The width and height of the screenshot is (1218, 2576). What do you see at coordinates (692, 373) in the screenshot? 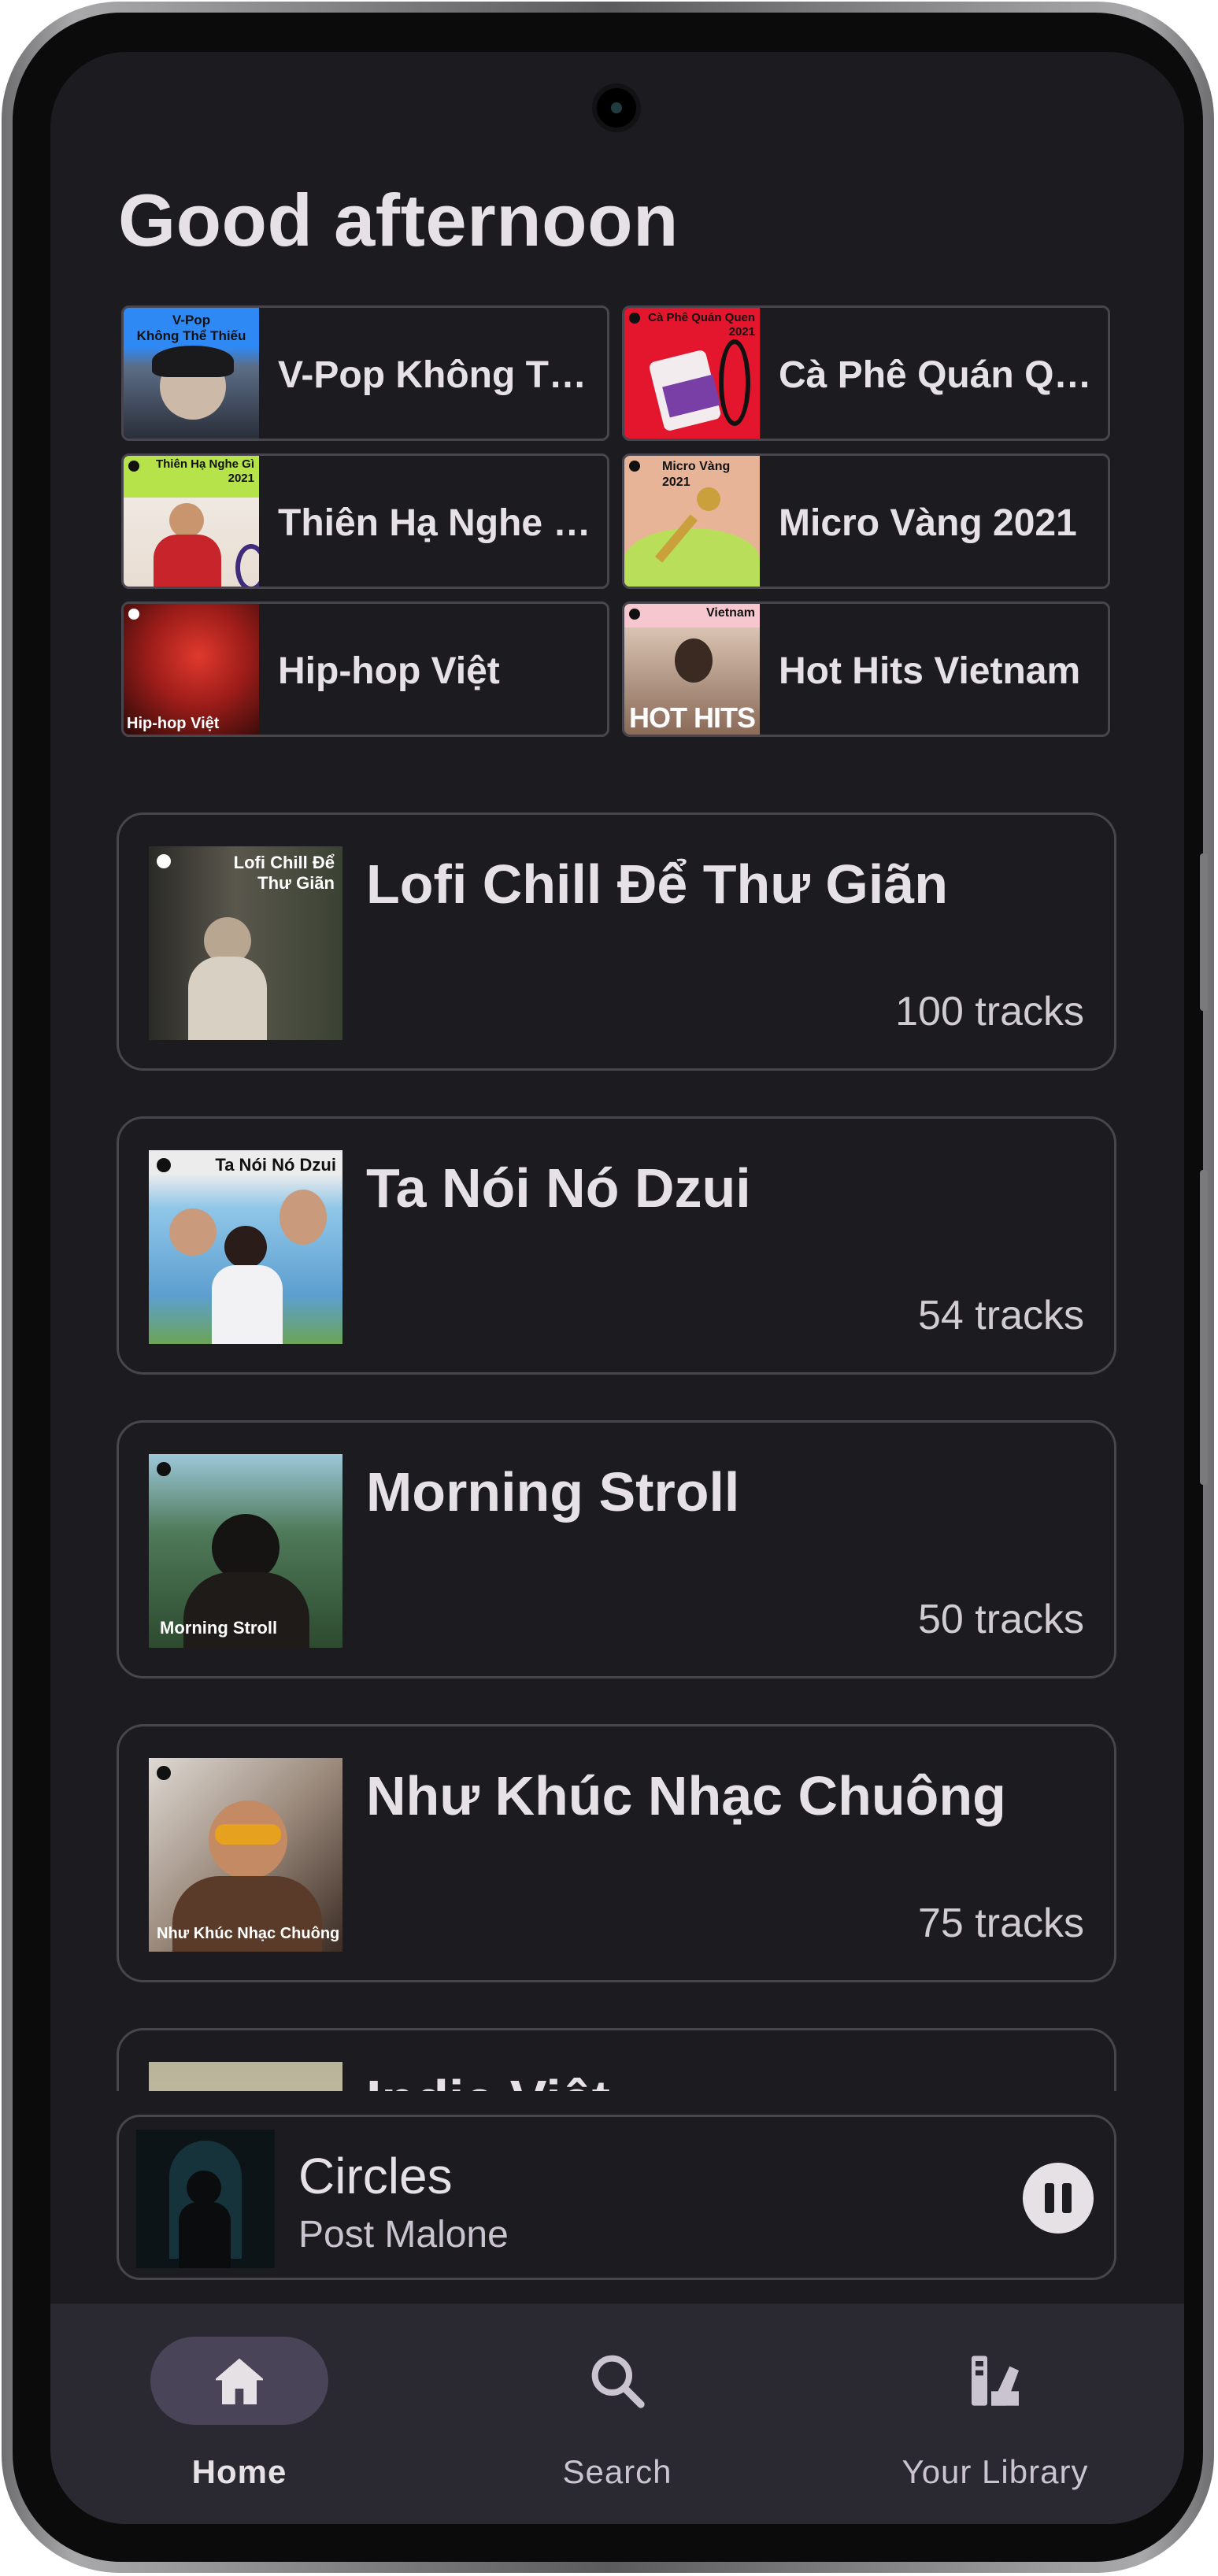
I see `playlist-cover: Cà Phê Quán Quen 2021` at bounding box center [692, 373].